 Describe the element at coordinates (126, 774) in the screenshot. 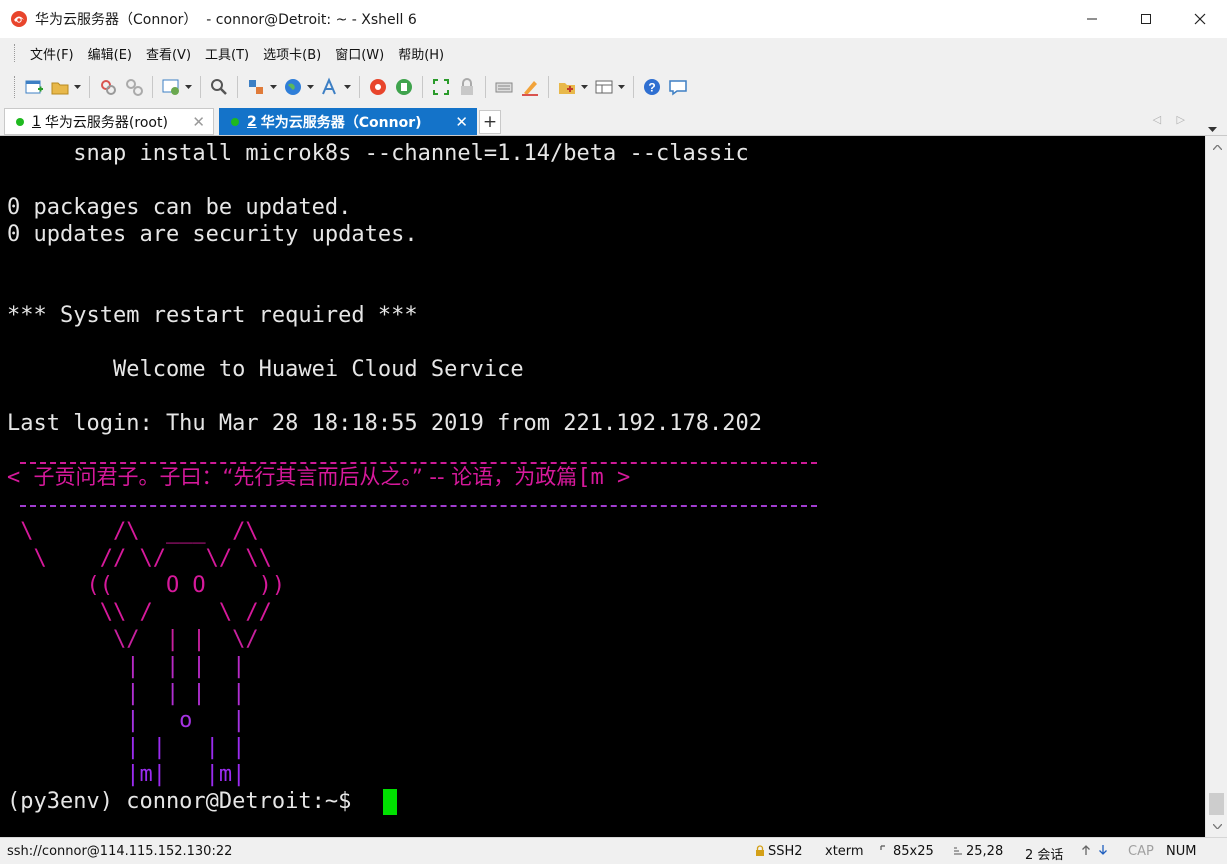

I see `ascii-art-line: |m| |m|` at that location.